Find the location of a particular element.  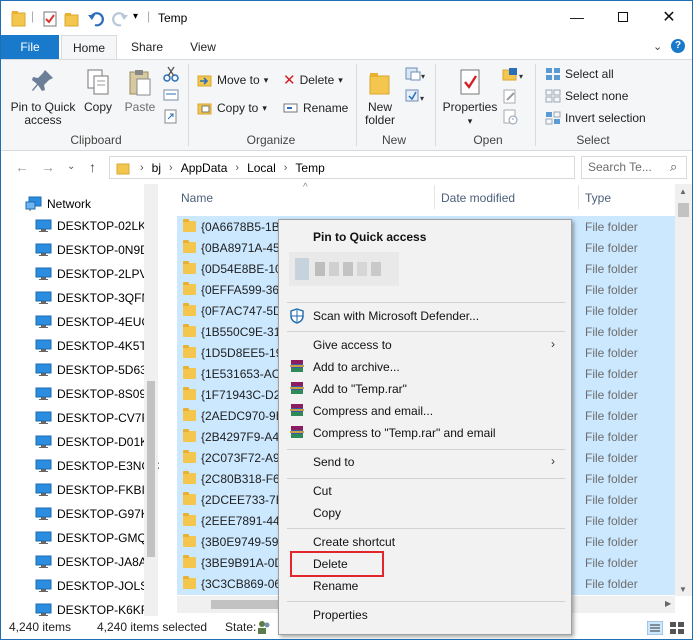

back-icon: ← is located at coordinates (22, 167).